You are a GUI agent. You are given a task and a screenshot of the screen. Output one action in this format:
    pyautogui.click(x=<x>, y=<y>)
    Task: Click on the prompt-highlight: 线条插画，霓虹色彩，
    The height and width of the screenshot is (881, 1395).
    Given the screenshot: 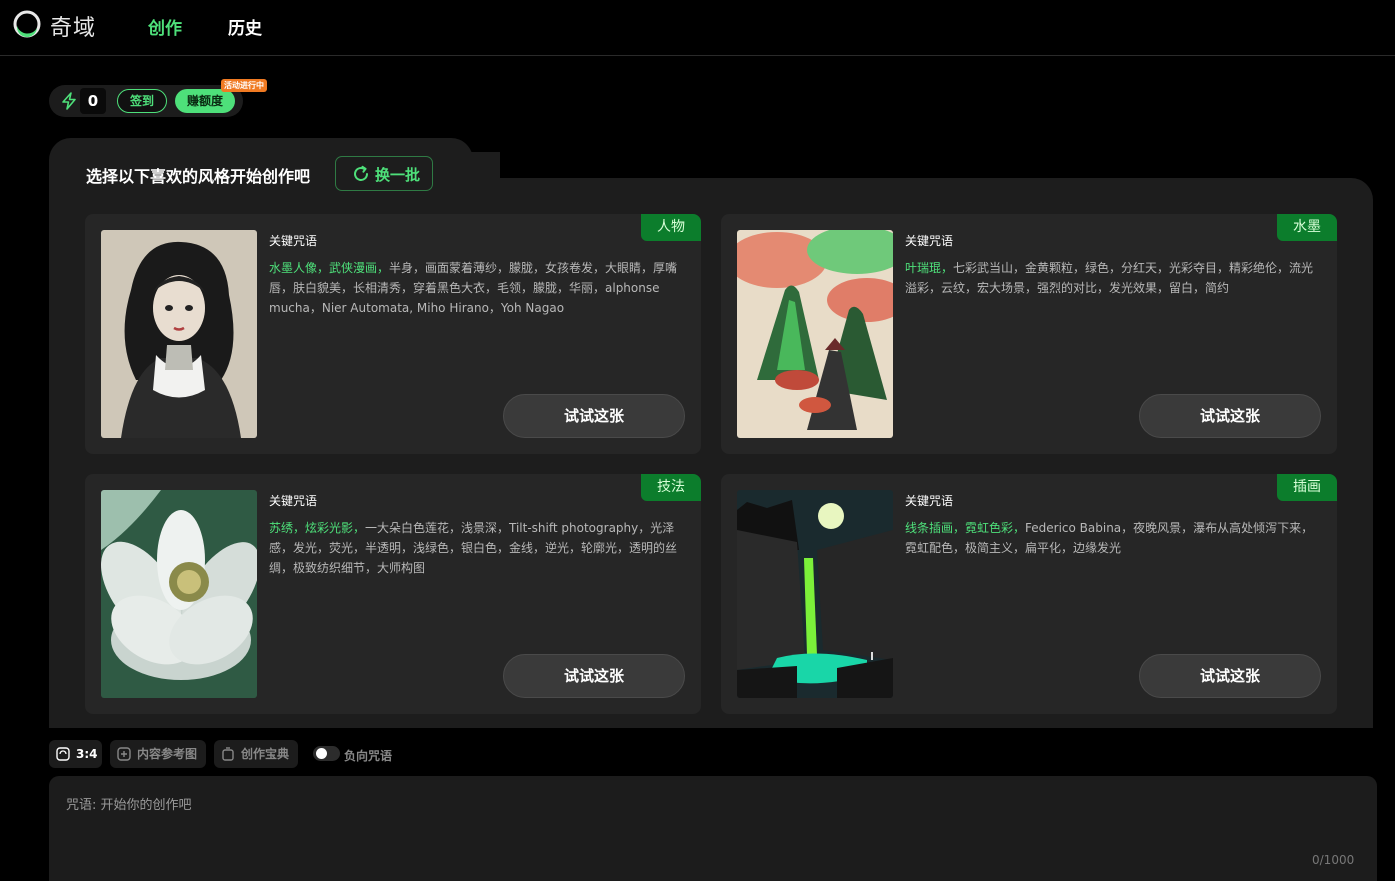 What is the action you would take?
    pyautogui.click(x=965, y=528)
    